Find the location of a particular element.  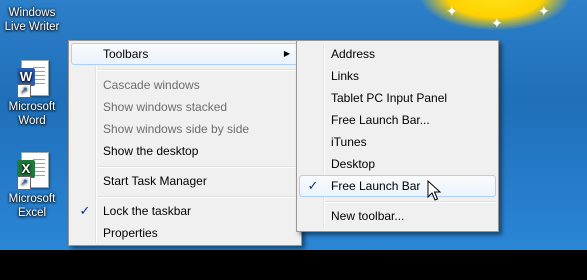

excel-spreadsheet-icon: X ↗ is located at coordinates (32, 170).